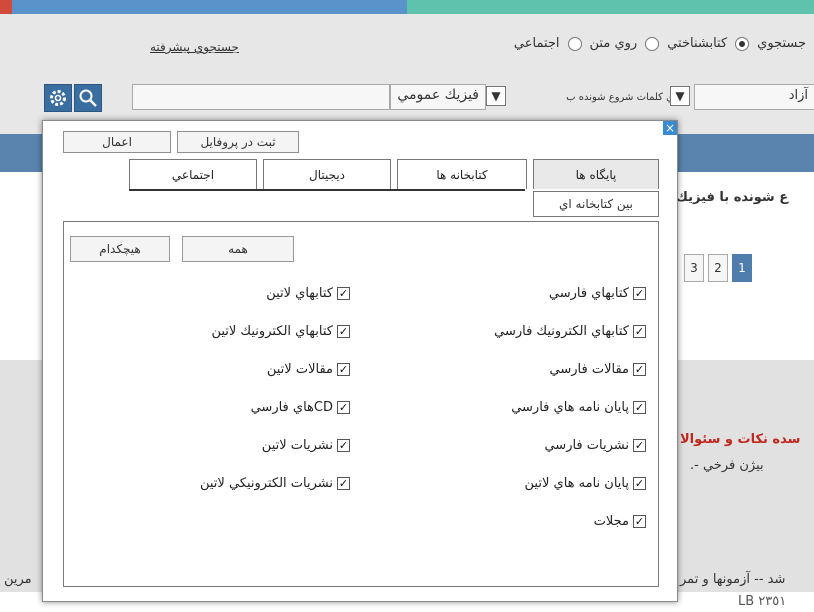 This screenshot has width=814, height=612. I want to click on query-input, so click(261, 97).